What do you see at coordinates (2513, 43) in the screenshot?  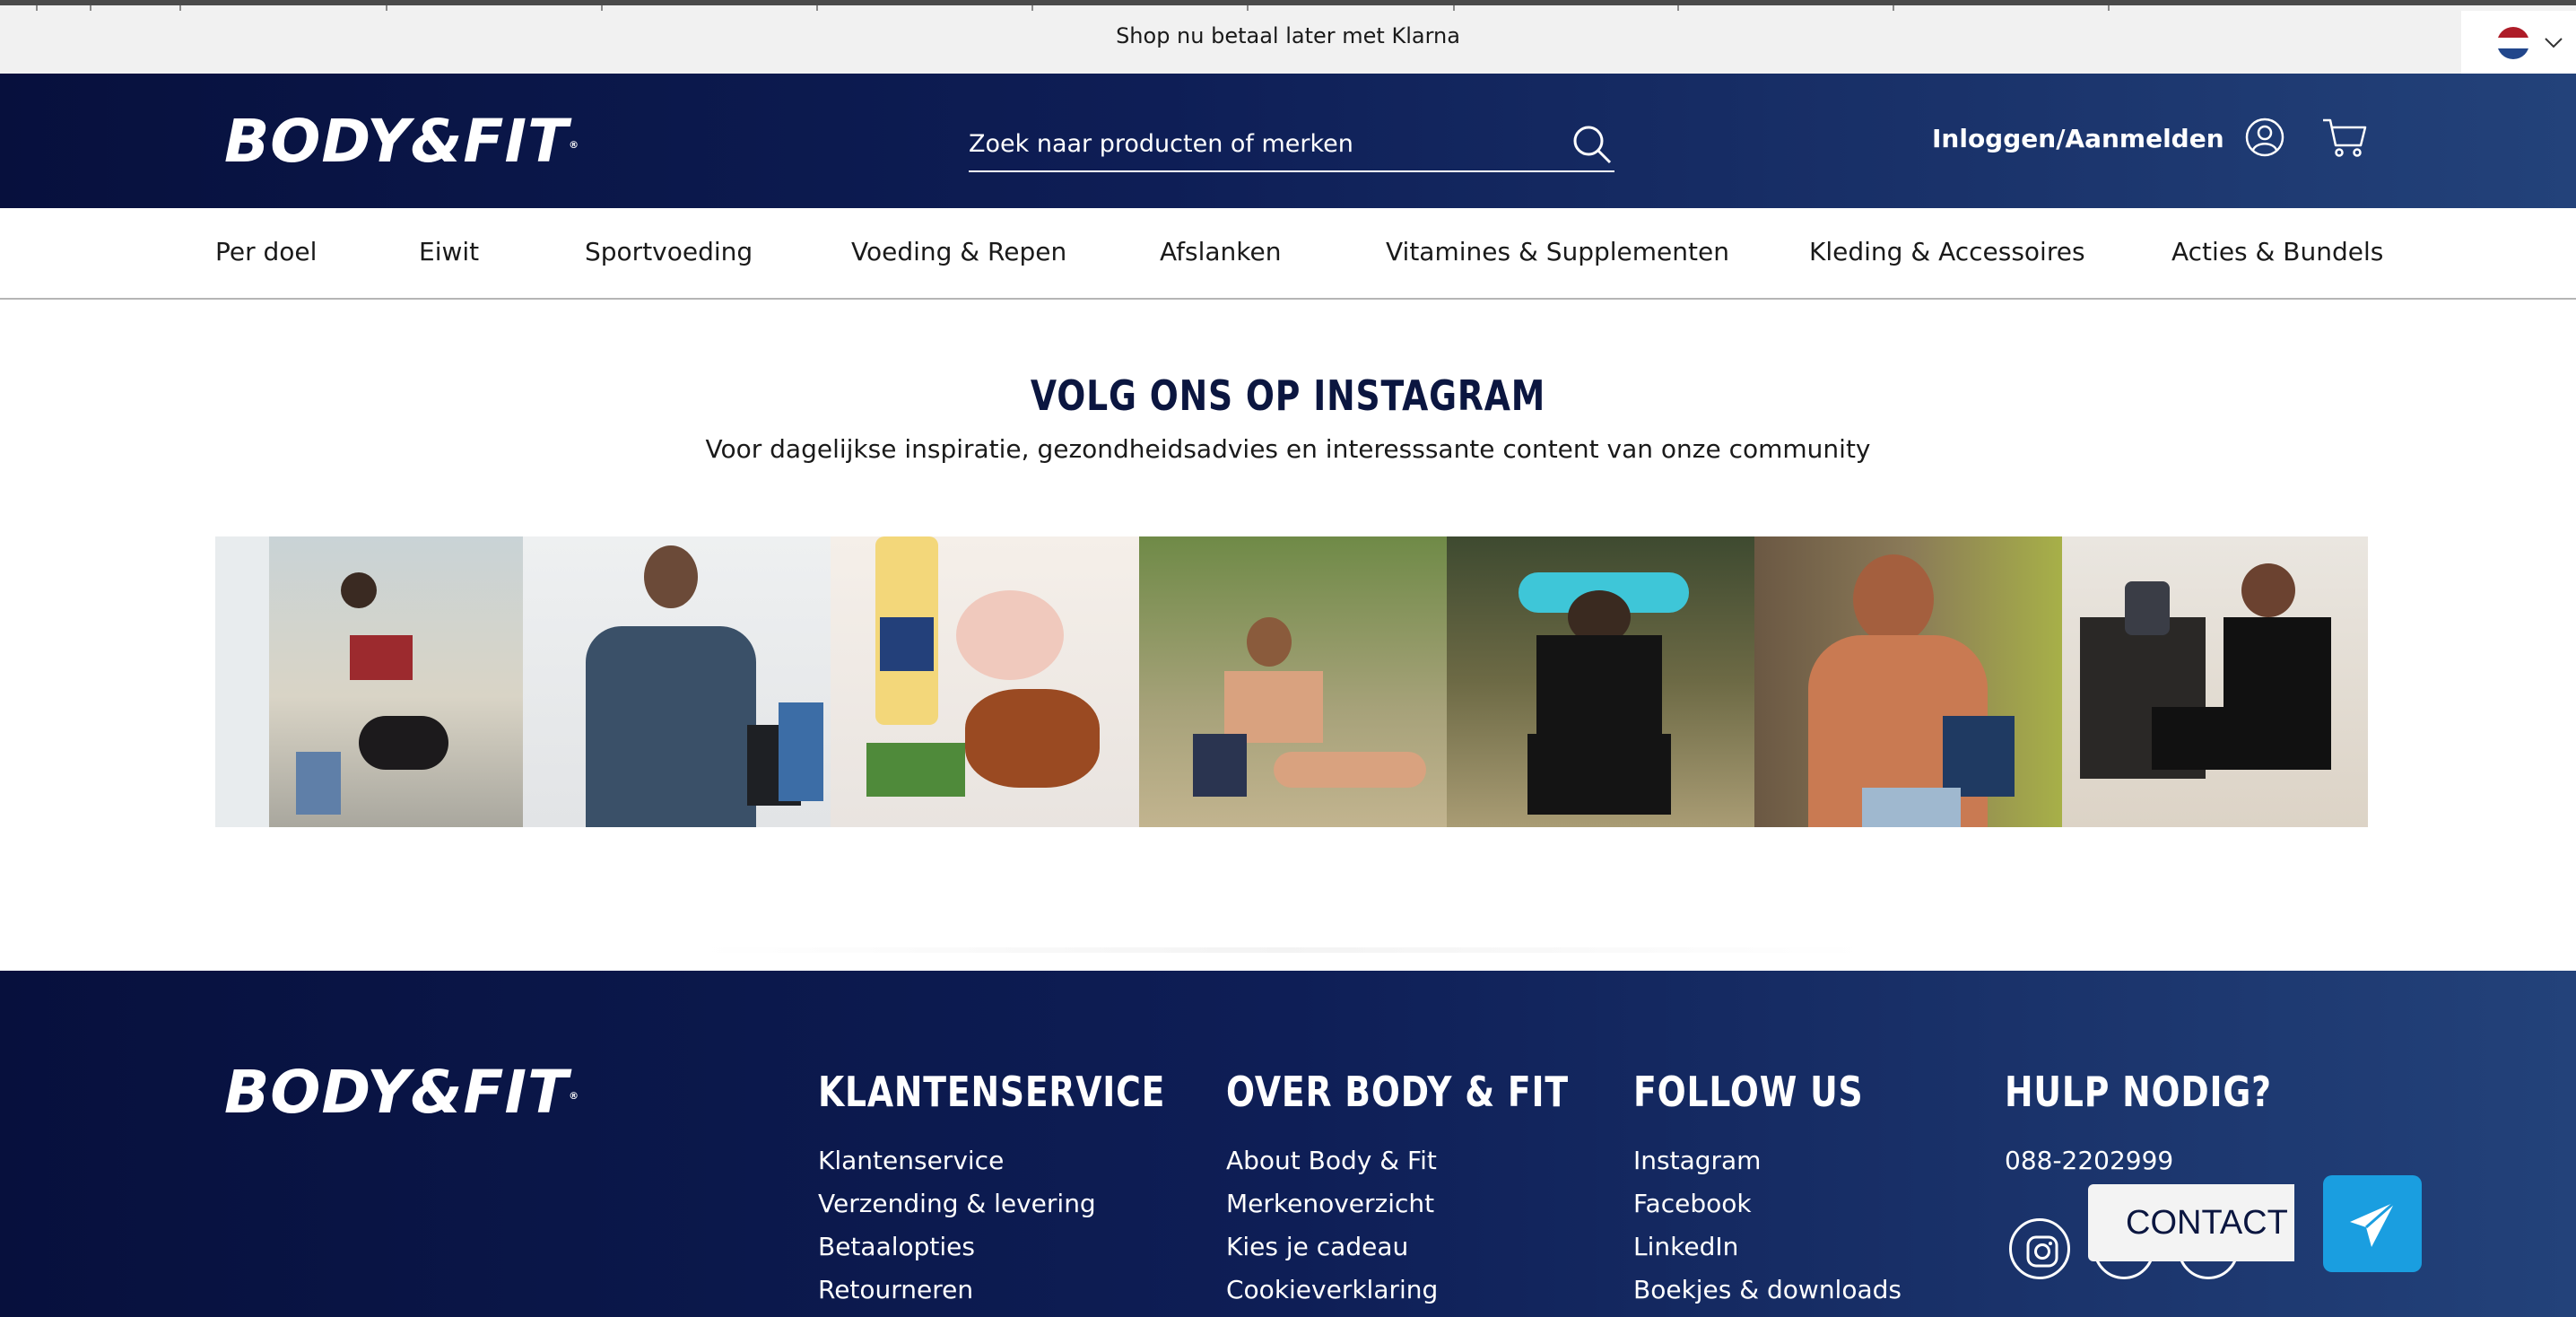 I see `netherlands-flag-icon` at bounding box center [2513, 43].